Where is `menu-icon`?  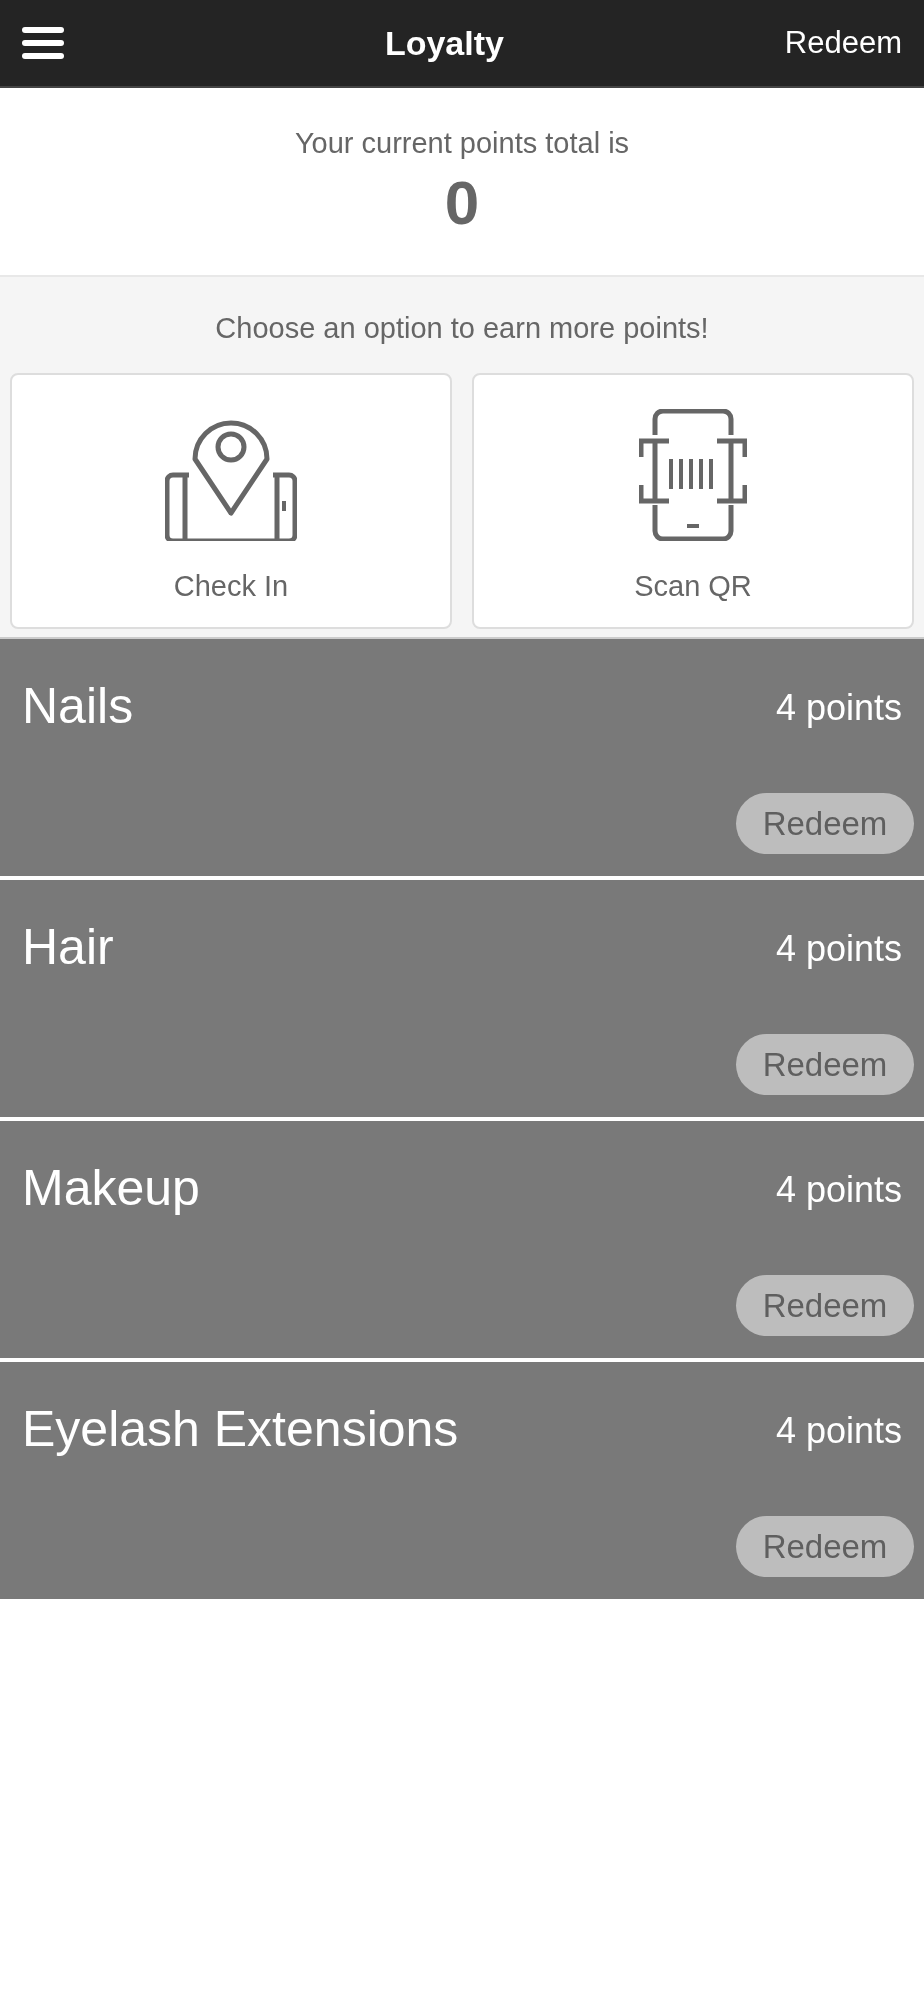 menu-icon is located at coordinates (43, 43).